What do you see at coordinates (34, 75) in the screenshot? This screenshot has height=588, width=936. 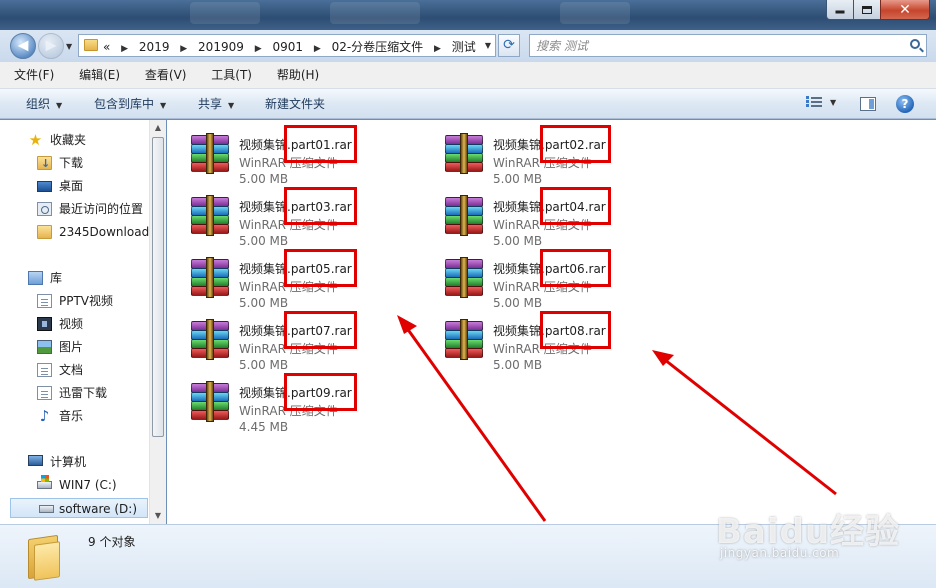 I see `menu-file: 文件(F)` at bounding box center [34, 75].